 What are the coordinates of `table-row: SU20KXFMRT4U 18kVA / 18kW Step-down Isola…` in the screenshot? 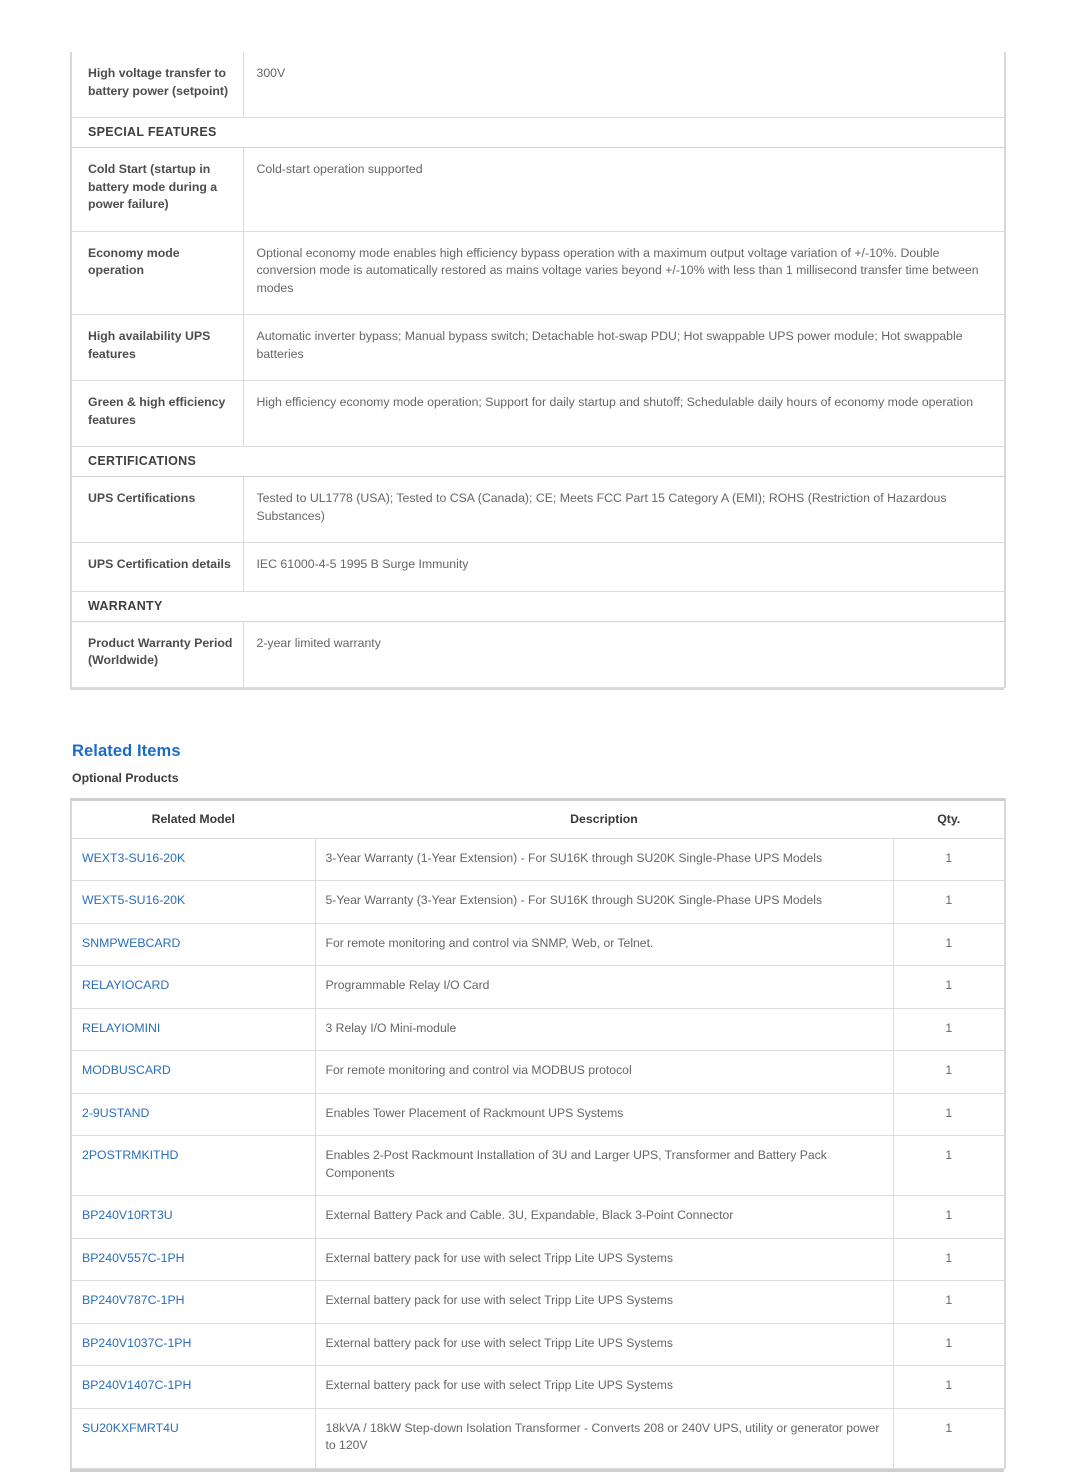 It's located at (538, 1438).